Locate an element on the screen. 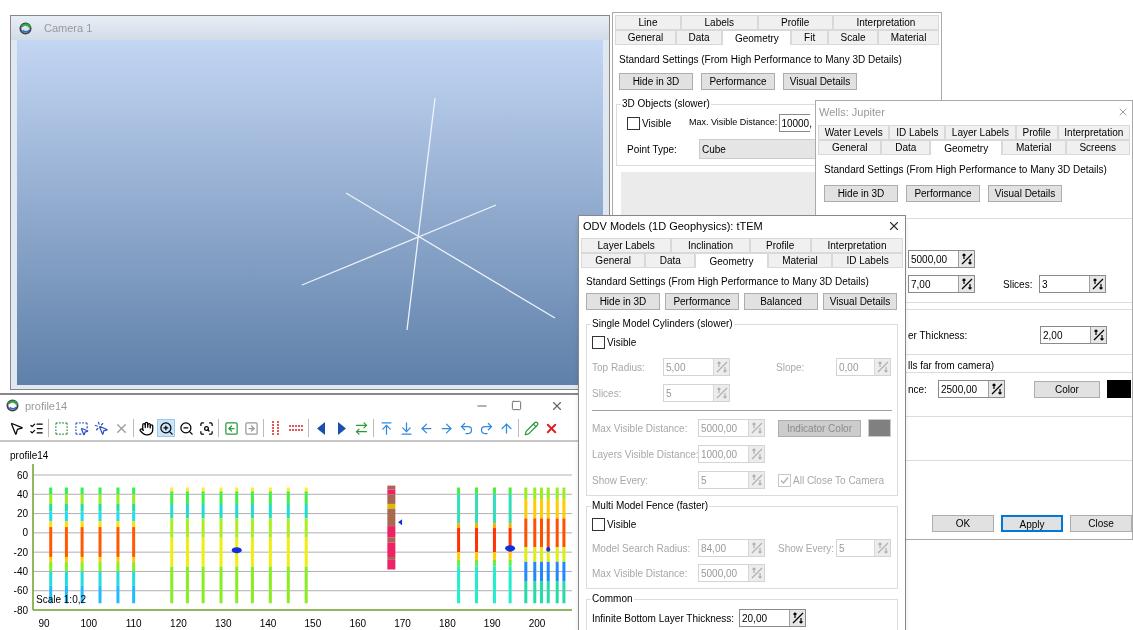 The image size is (1133, 630). tab: Labels is located at coordinates (719, 22).